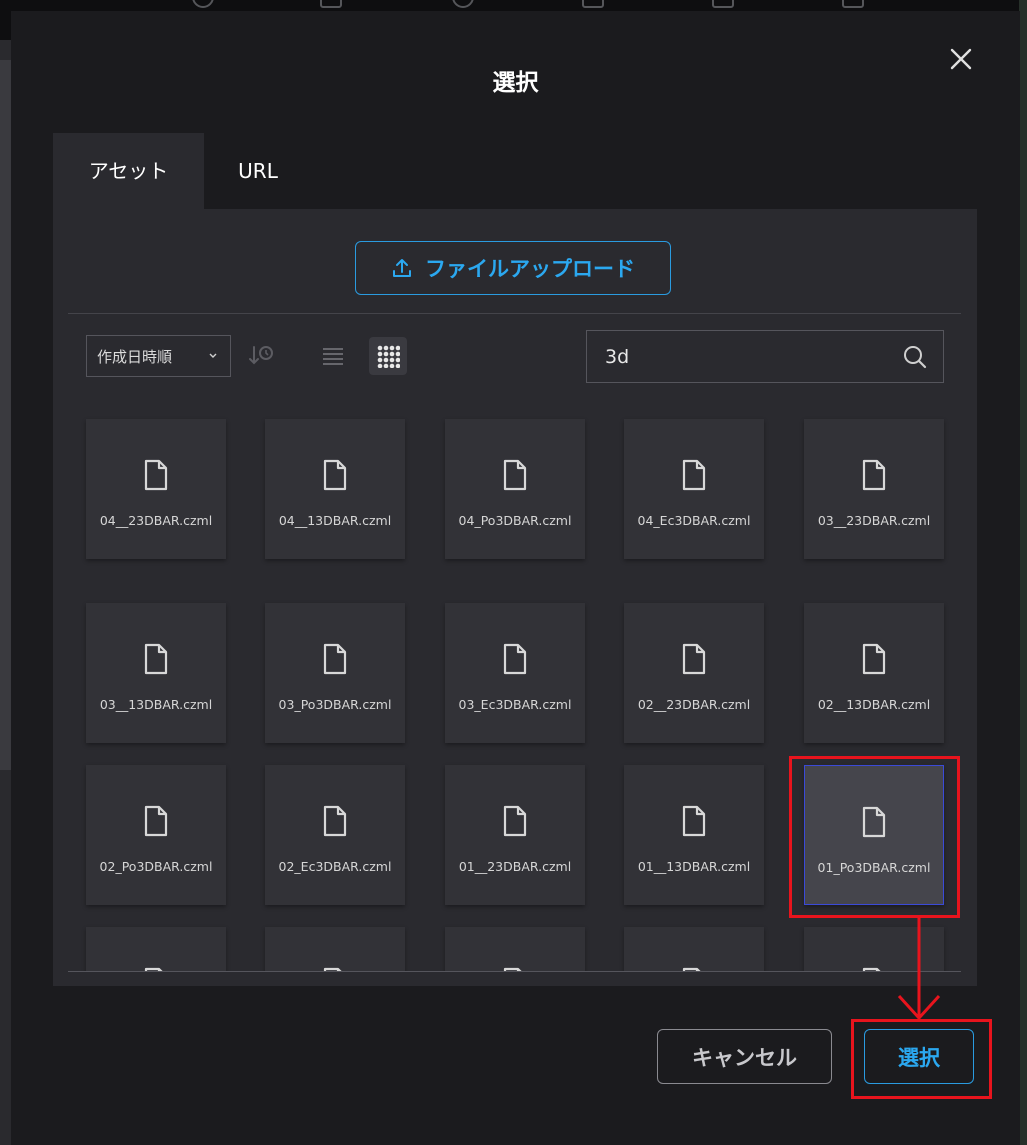 The image size is (1027, 1145). What do you see at coordinates (874, 704) in the screenshot?
I see `file-name: 02__13DBAR.czml` at bounding box center [874, 704].